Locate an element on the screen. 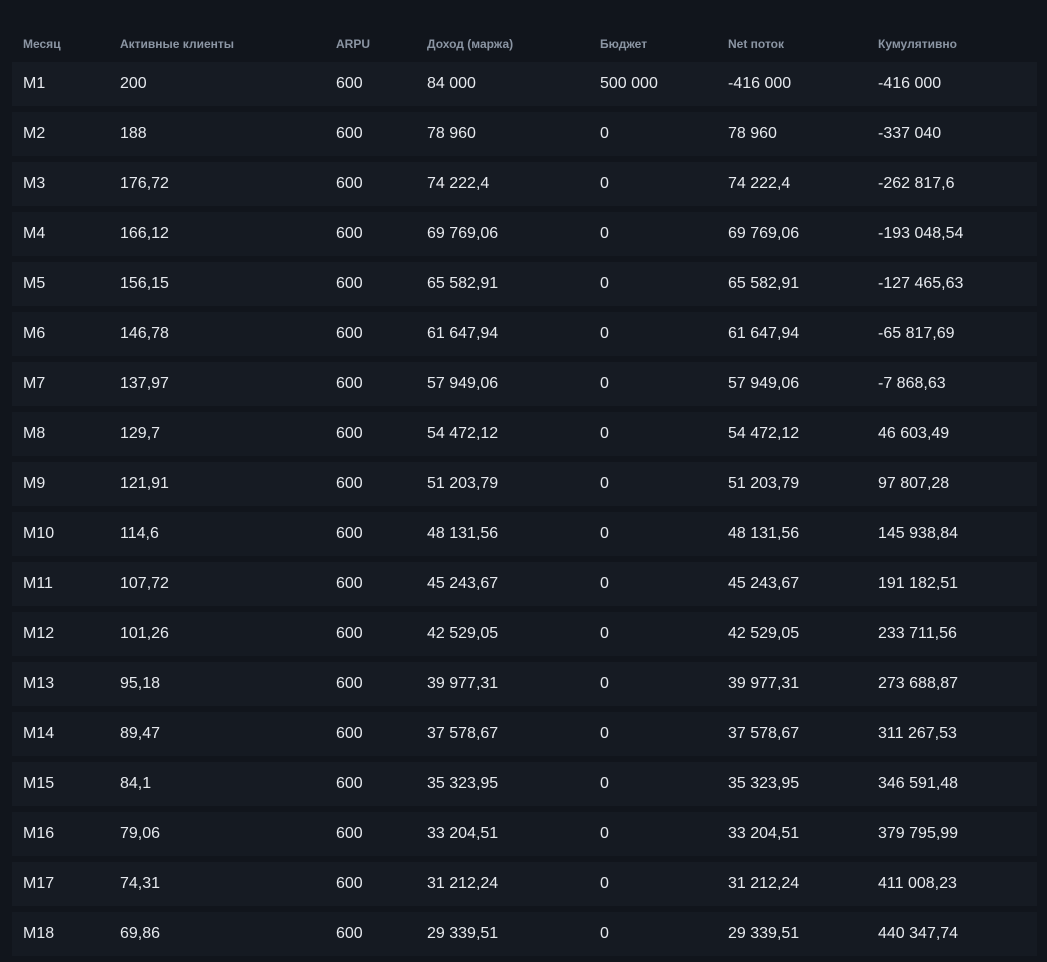 The width and height of the screenshot is (1047, 962). cumulative-cell: 346 591,48 is located at coordinates (918, 783).